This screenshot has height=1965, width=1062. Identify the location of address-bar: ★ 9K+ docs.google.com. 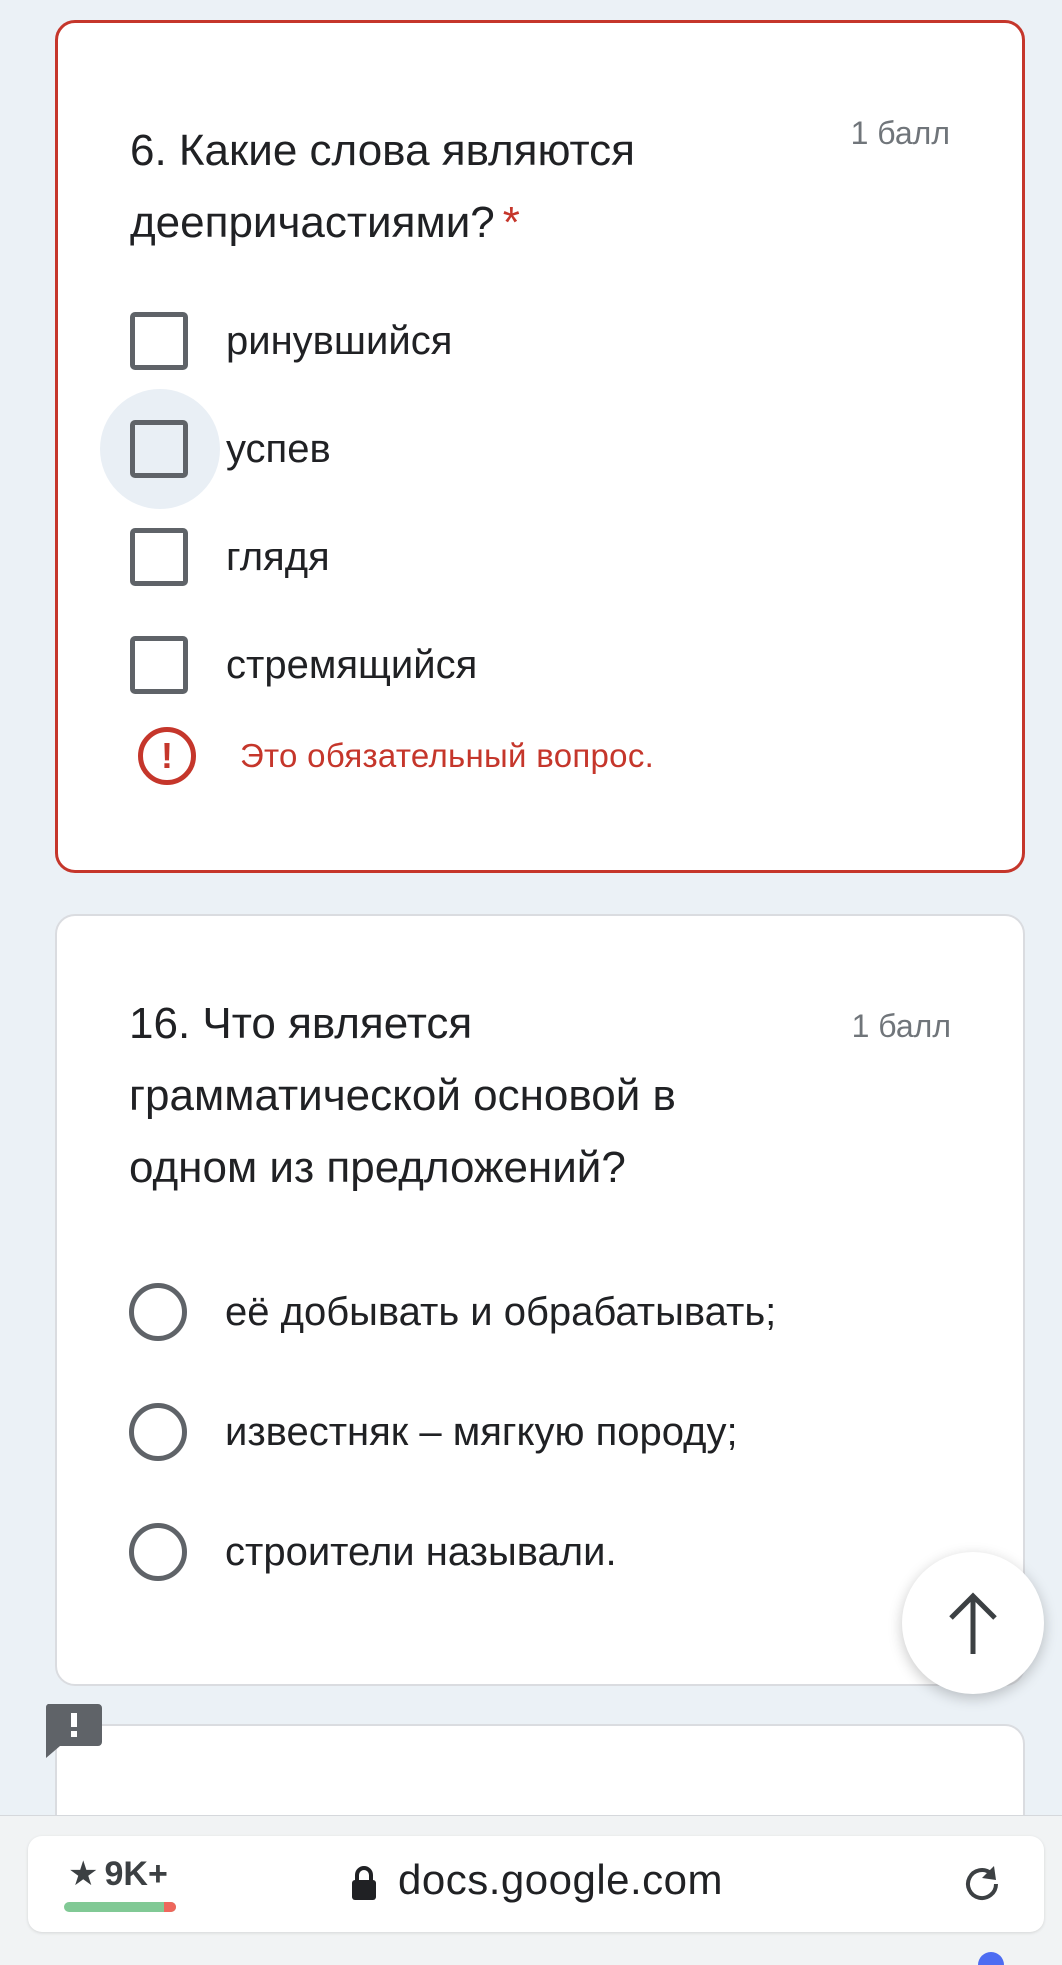
(536, 1884).